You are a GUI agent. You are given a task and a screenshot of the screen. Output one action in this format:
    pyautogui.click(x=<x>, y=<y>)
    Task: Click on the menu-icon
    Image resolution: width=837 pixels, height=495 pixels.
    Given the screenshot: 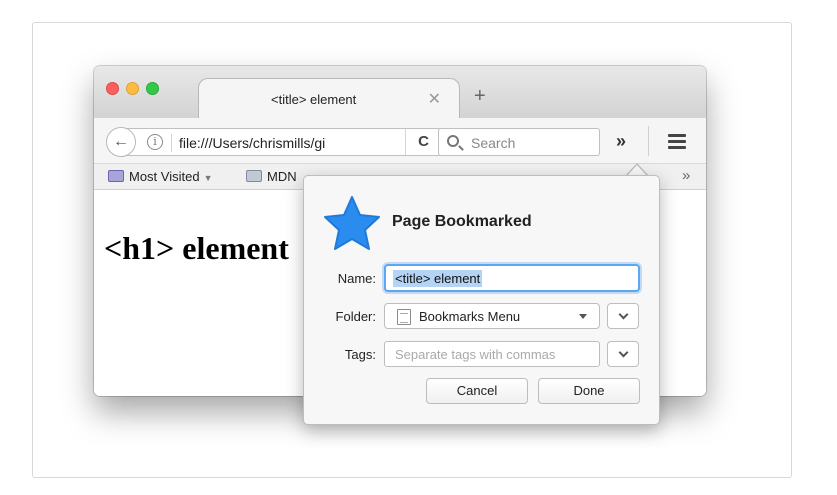 What is the action you would take?
    pyautogui.click(x=677, y=141)
    